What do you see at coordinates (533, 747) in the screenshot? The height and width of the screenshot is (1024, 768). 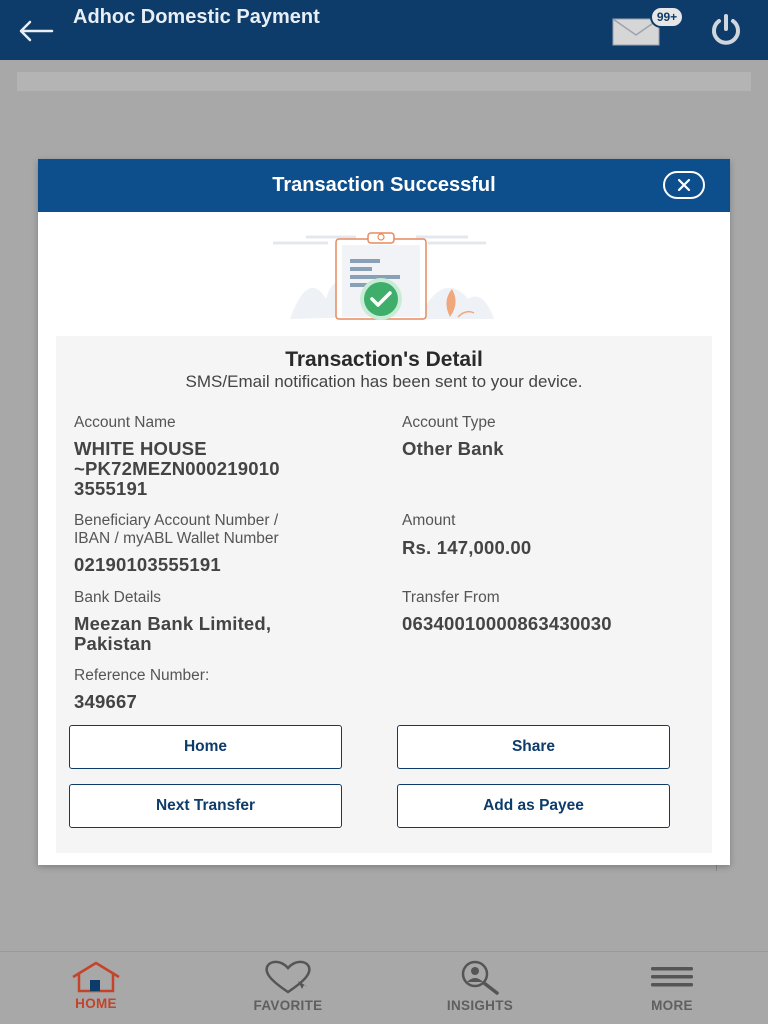 I see `share-button: Share` at bounding box center [533, 747].